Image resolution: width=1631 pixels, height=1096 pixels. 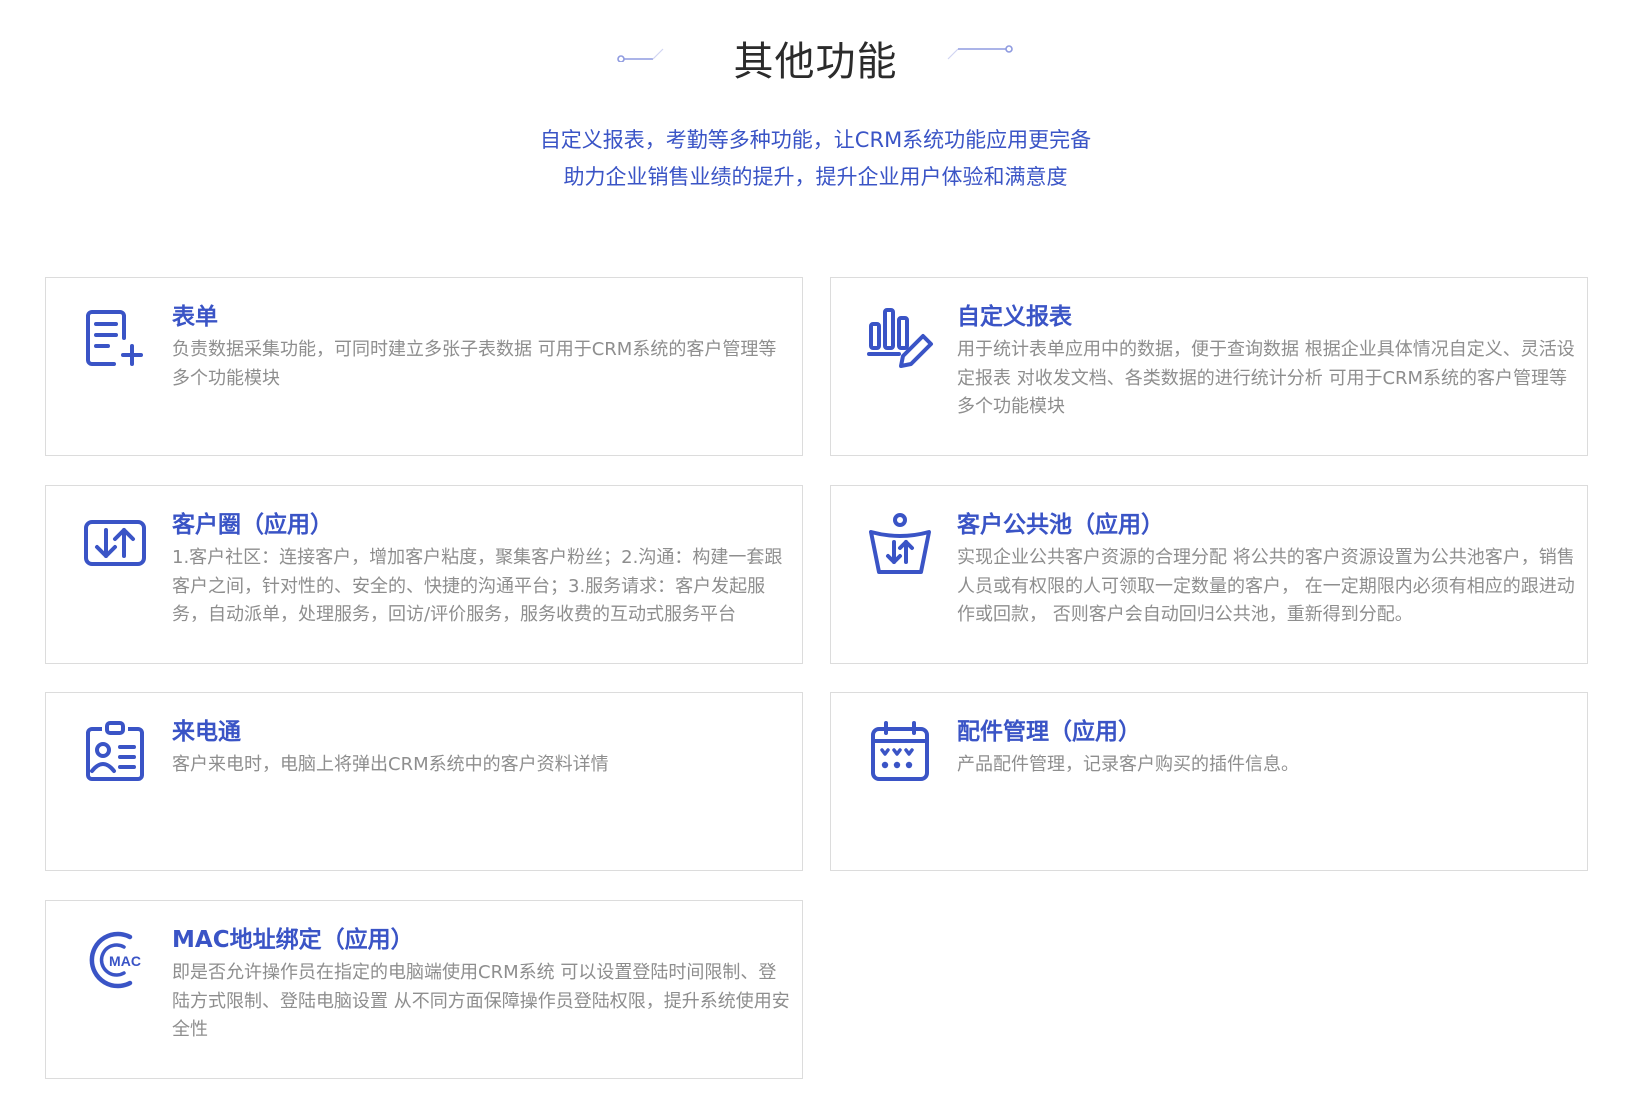 What do you see at coordinates (1049, 732) in the screenshot?
I see `card-title: 配件管理（应用）` at bounding box center [1049, 732].